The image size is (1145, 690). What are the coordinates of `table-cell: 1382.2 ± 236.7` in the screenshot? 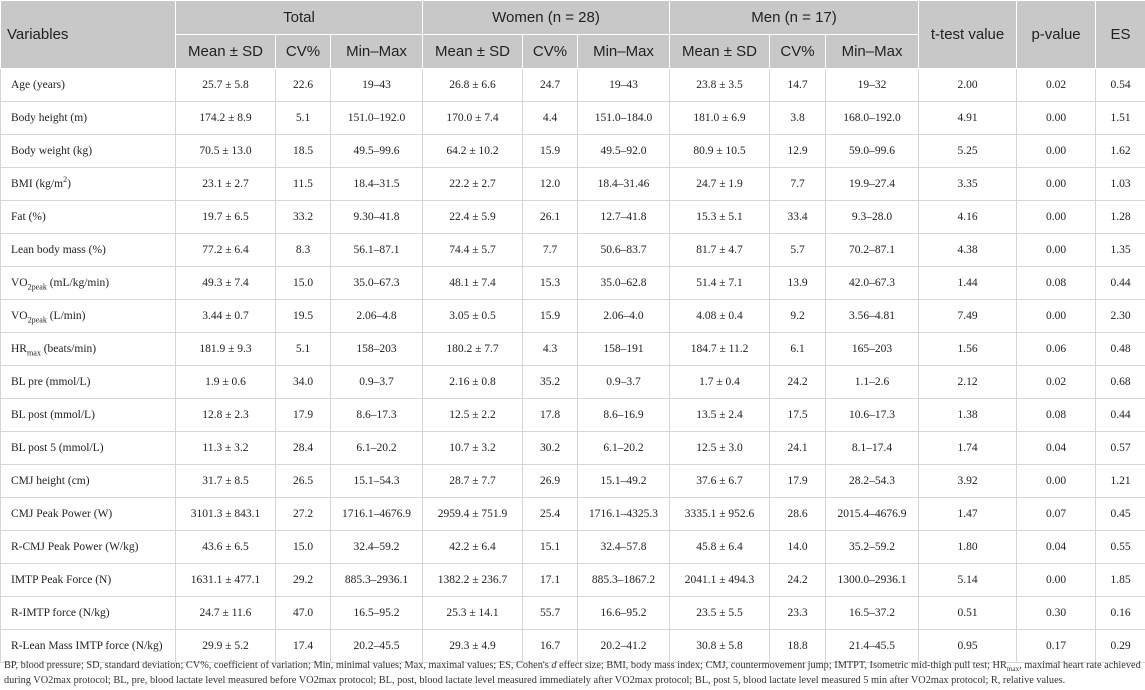 It's located at (473, 580).